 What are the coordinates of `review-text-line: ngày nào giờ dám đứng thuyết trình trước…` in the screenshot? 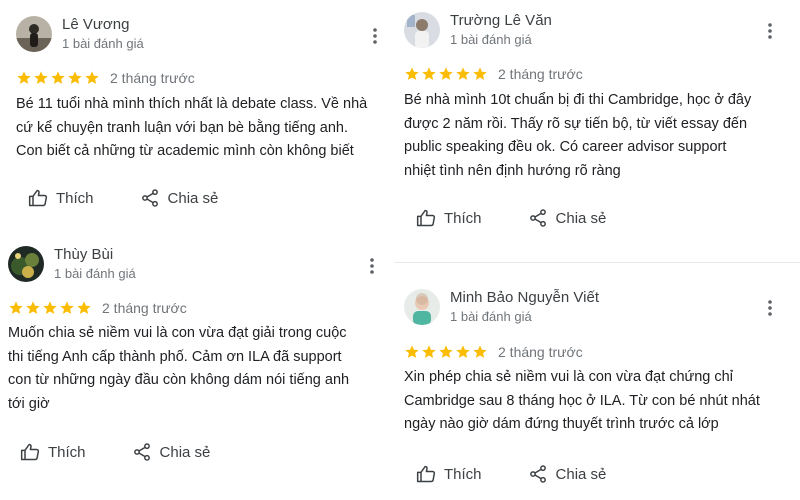 It's located at (561, 424).